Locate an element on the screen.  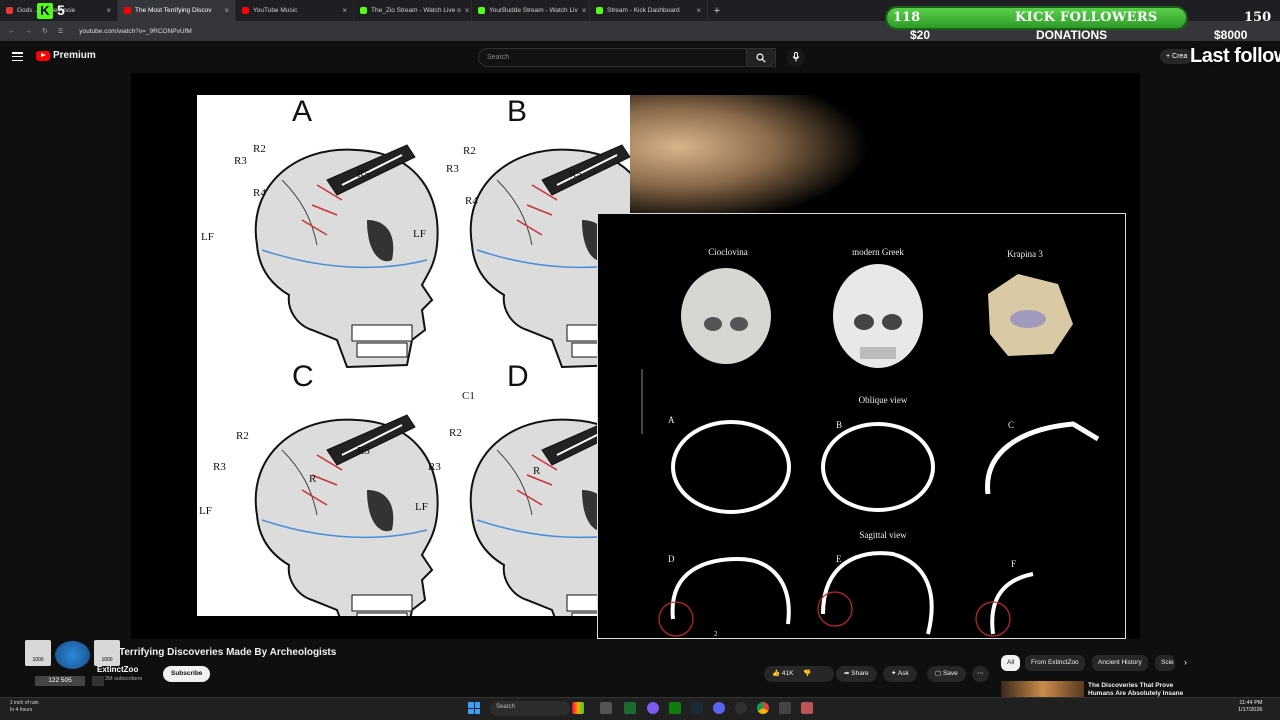
copilot-icon is located at coordinates (653, 708).